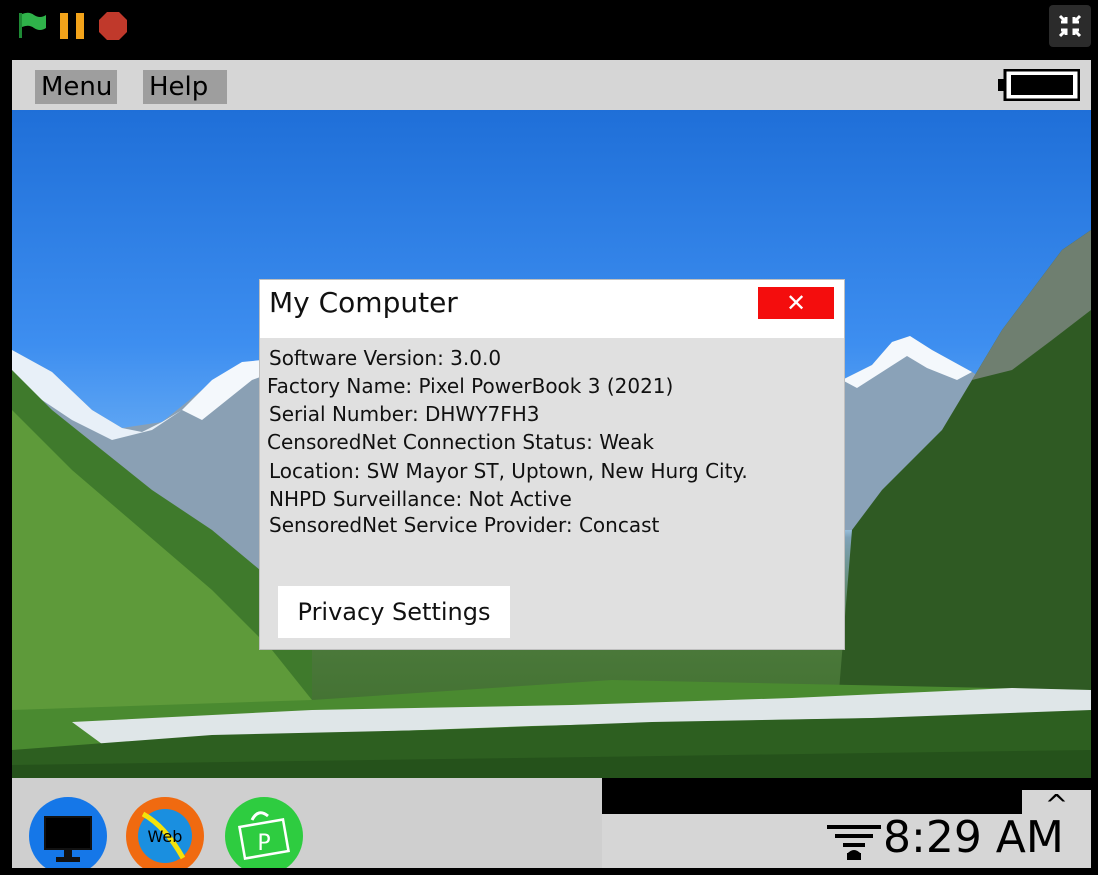 The width and height of the screenshot is (1098, 875). I want to click on battery-icon, so click(1039, 85).